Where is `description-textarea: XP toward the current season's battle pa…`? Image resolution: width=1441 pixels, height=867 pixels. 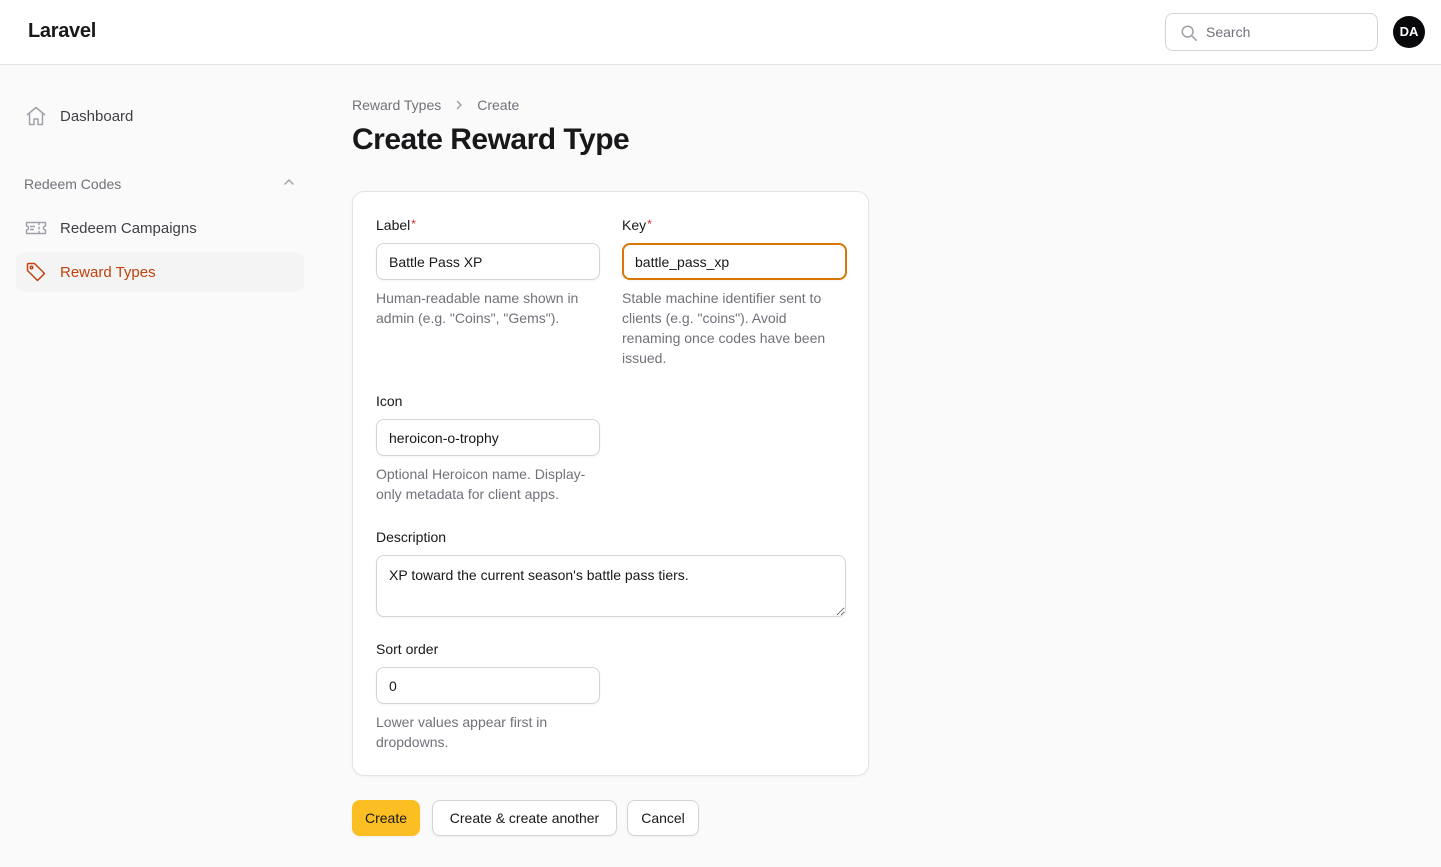 description-textarea: XP toward the current season's battle pa… is located at coordinates (611, 586).